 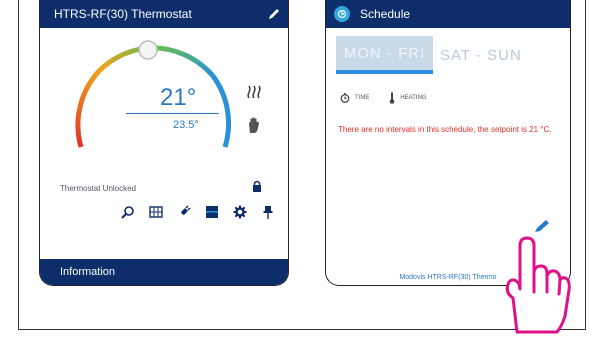 What do you see at coordinates (384, 55) in the screenshot?
I see `tab-mon-fri: MON - FRI` at bounding box center [384, 55].